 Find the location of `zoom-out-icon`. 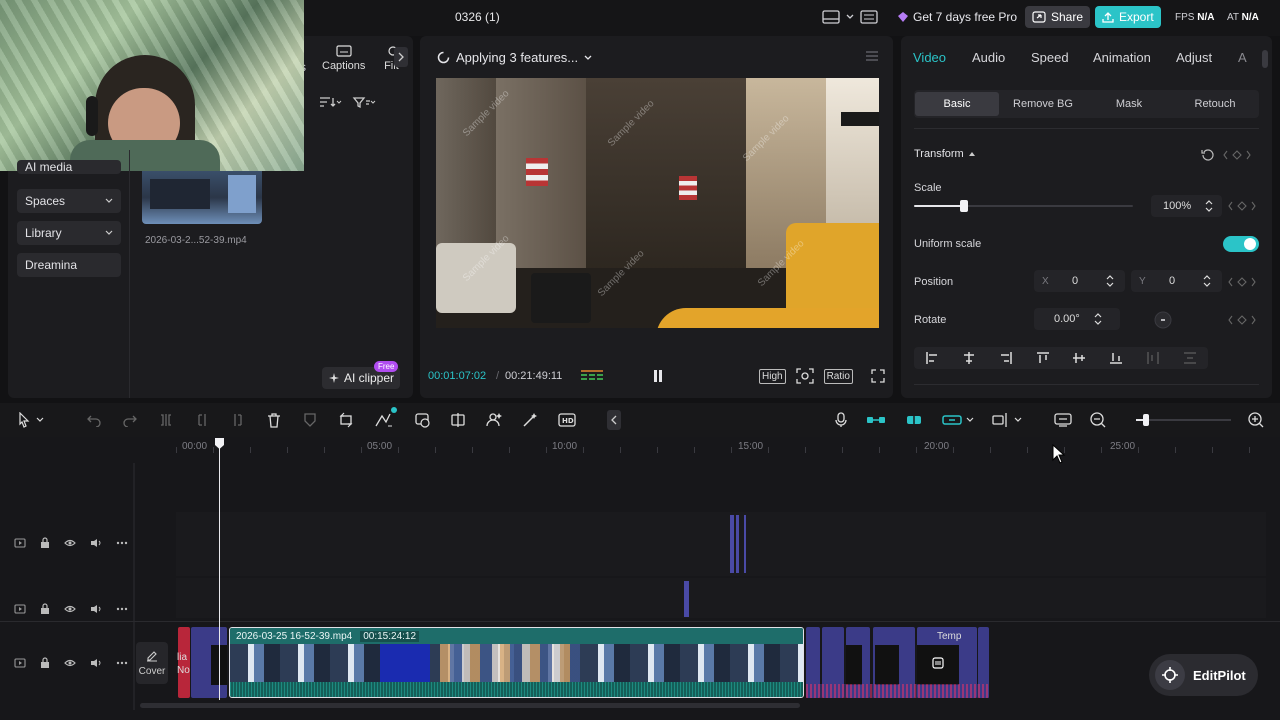

zoom-out-icon is located at coordinates (1098, 420).